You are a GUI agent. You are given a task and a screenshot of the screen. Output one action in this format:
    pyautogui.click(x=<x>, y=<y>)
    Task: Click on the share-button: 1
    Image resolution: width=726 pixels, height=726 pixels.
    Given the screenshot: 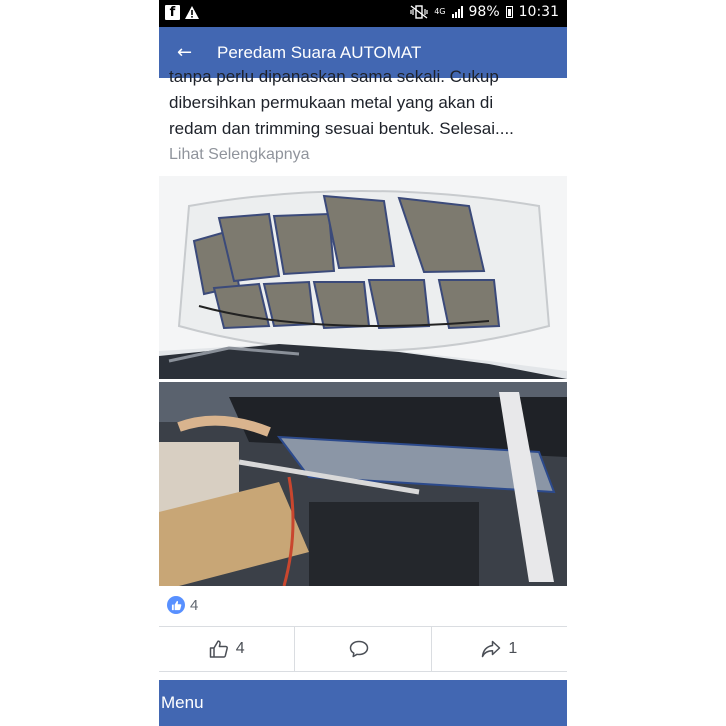 What is the action you would take?
    pyautogui.click(x=498, y=649)
    